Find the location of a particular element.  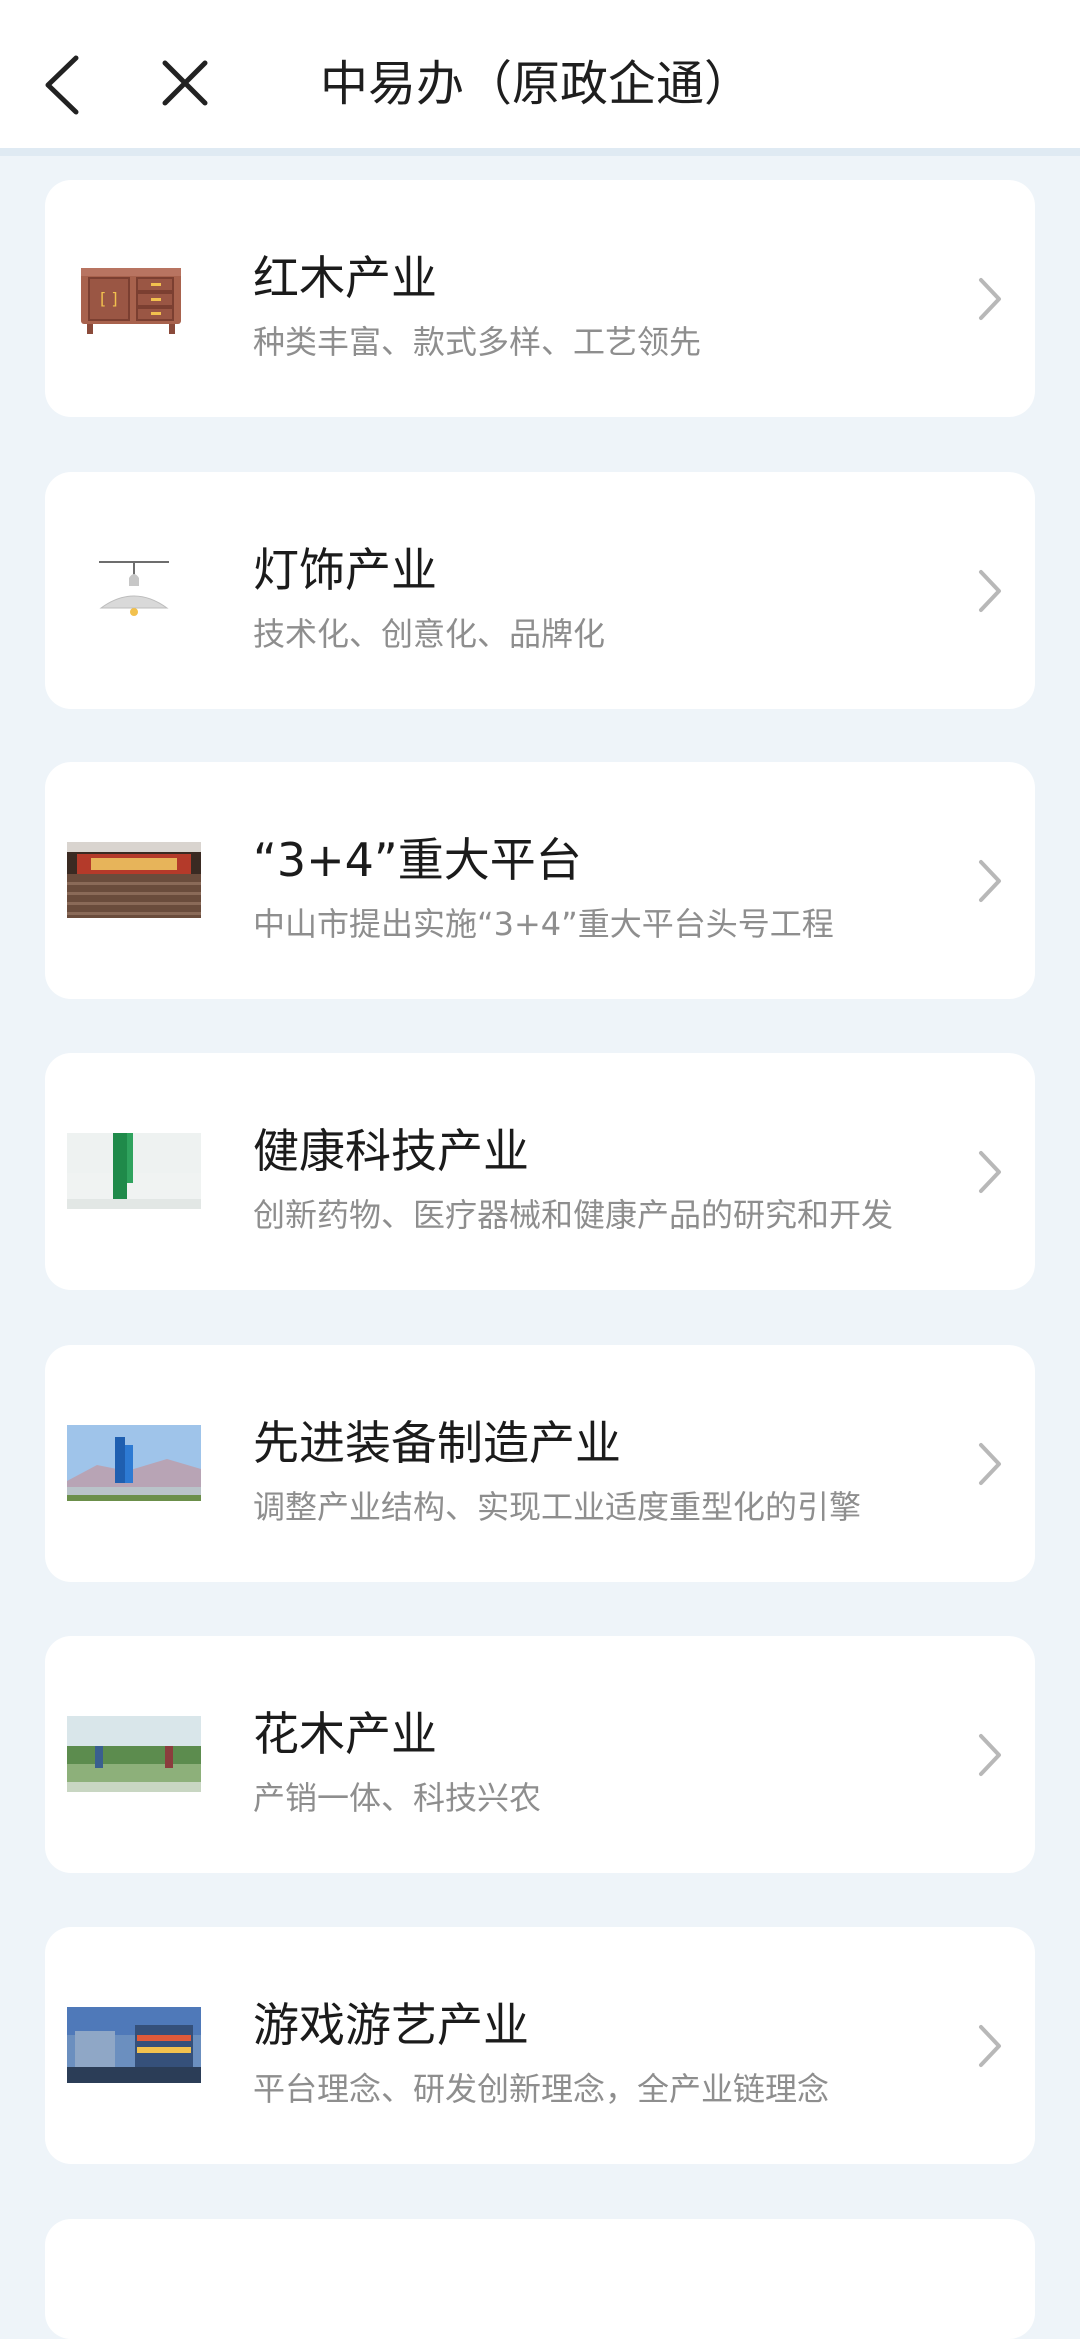

item-subtitle: 种类丰富、款式多样、工艺领先 is located at coordinates (477, 342).